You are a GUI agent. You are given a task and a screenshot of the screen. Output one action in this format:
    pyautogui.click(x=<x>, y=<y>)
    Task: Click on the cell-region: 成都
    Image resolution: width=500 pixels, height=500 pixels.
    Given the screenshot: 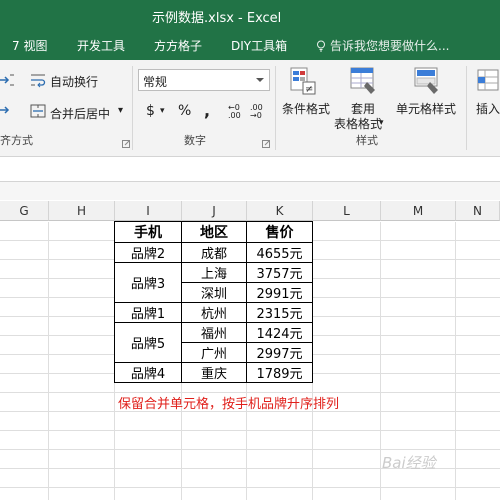 What is the action you would take?
    pyautogui.click(x=214, y=252)
    